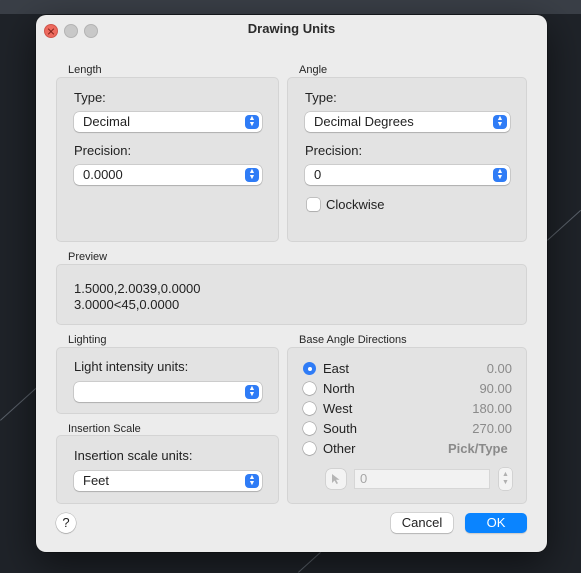 The image size is (581, 573). Describe the element at coordinates (422, 479) in the screenshot. I see `other-angle-input: 0` at that location.